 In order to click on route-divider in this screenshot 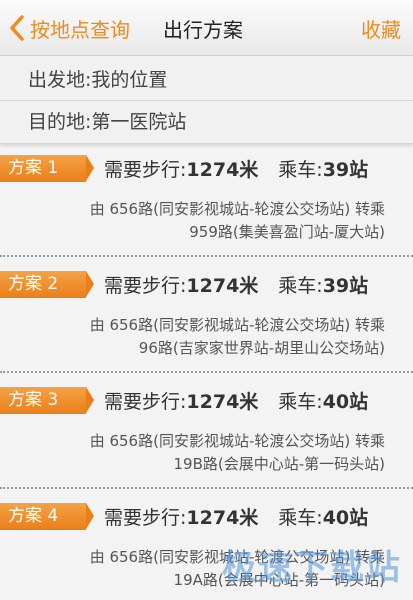, I will do `click(206, 100)`.